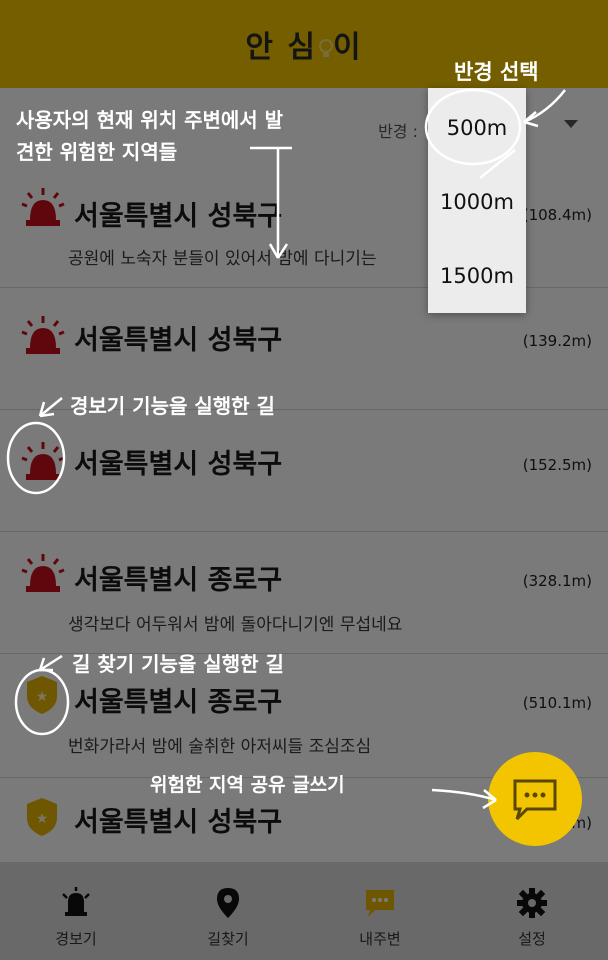 The height and width of the screenshot is (960, 608). What do you see at coordinates (222, 259) in the screenshot?
I see `item-message: 공원에 노숙자 분들이 있어서 밤에 다니기는` at bounding box center [222, 259].